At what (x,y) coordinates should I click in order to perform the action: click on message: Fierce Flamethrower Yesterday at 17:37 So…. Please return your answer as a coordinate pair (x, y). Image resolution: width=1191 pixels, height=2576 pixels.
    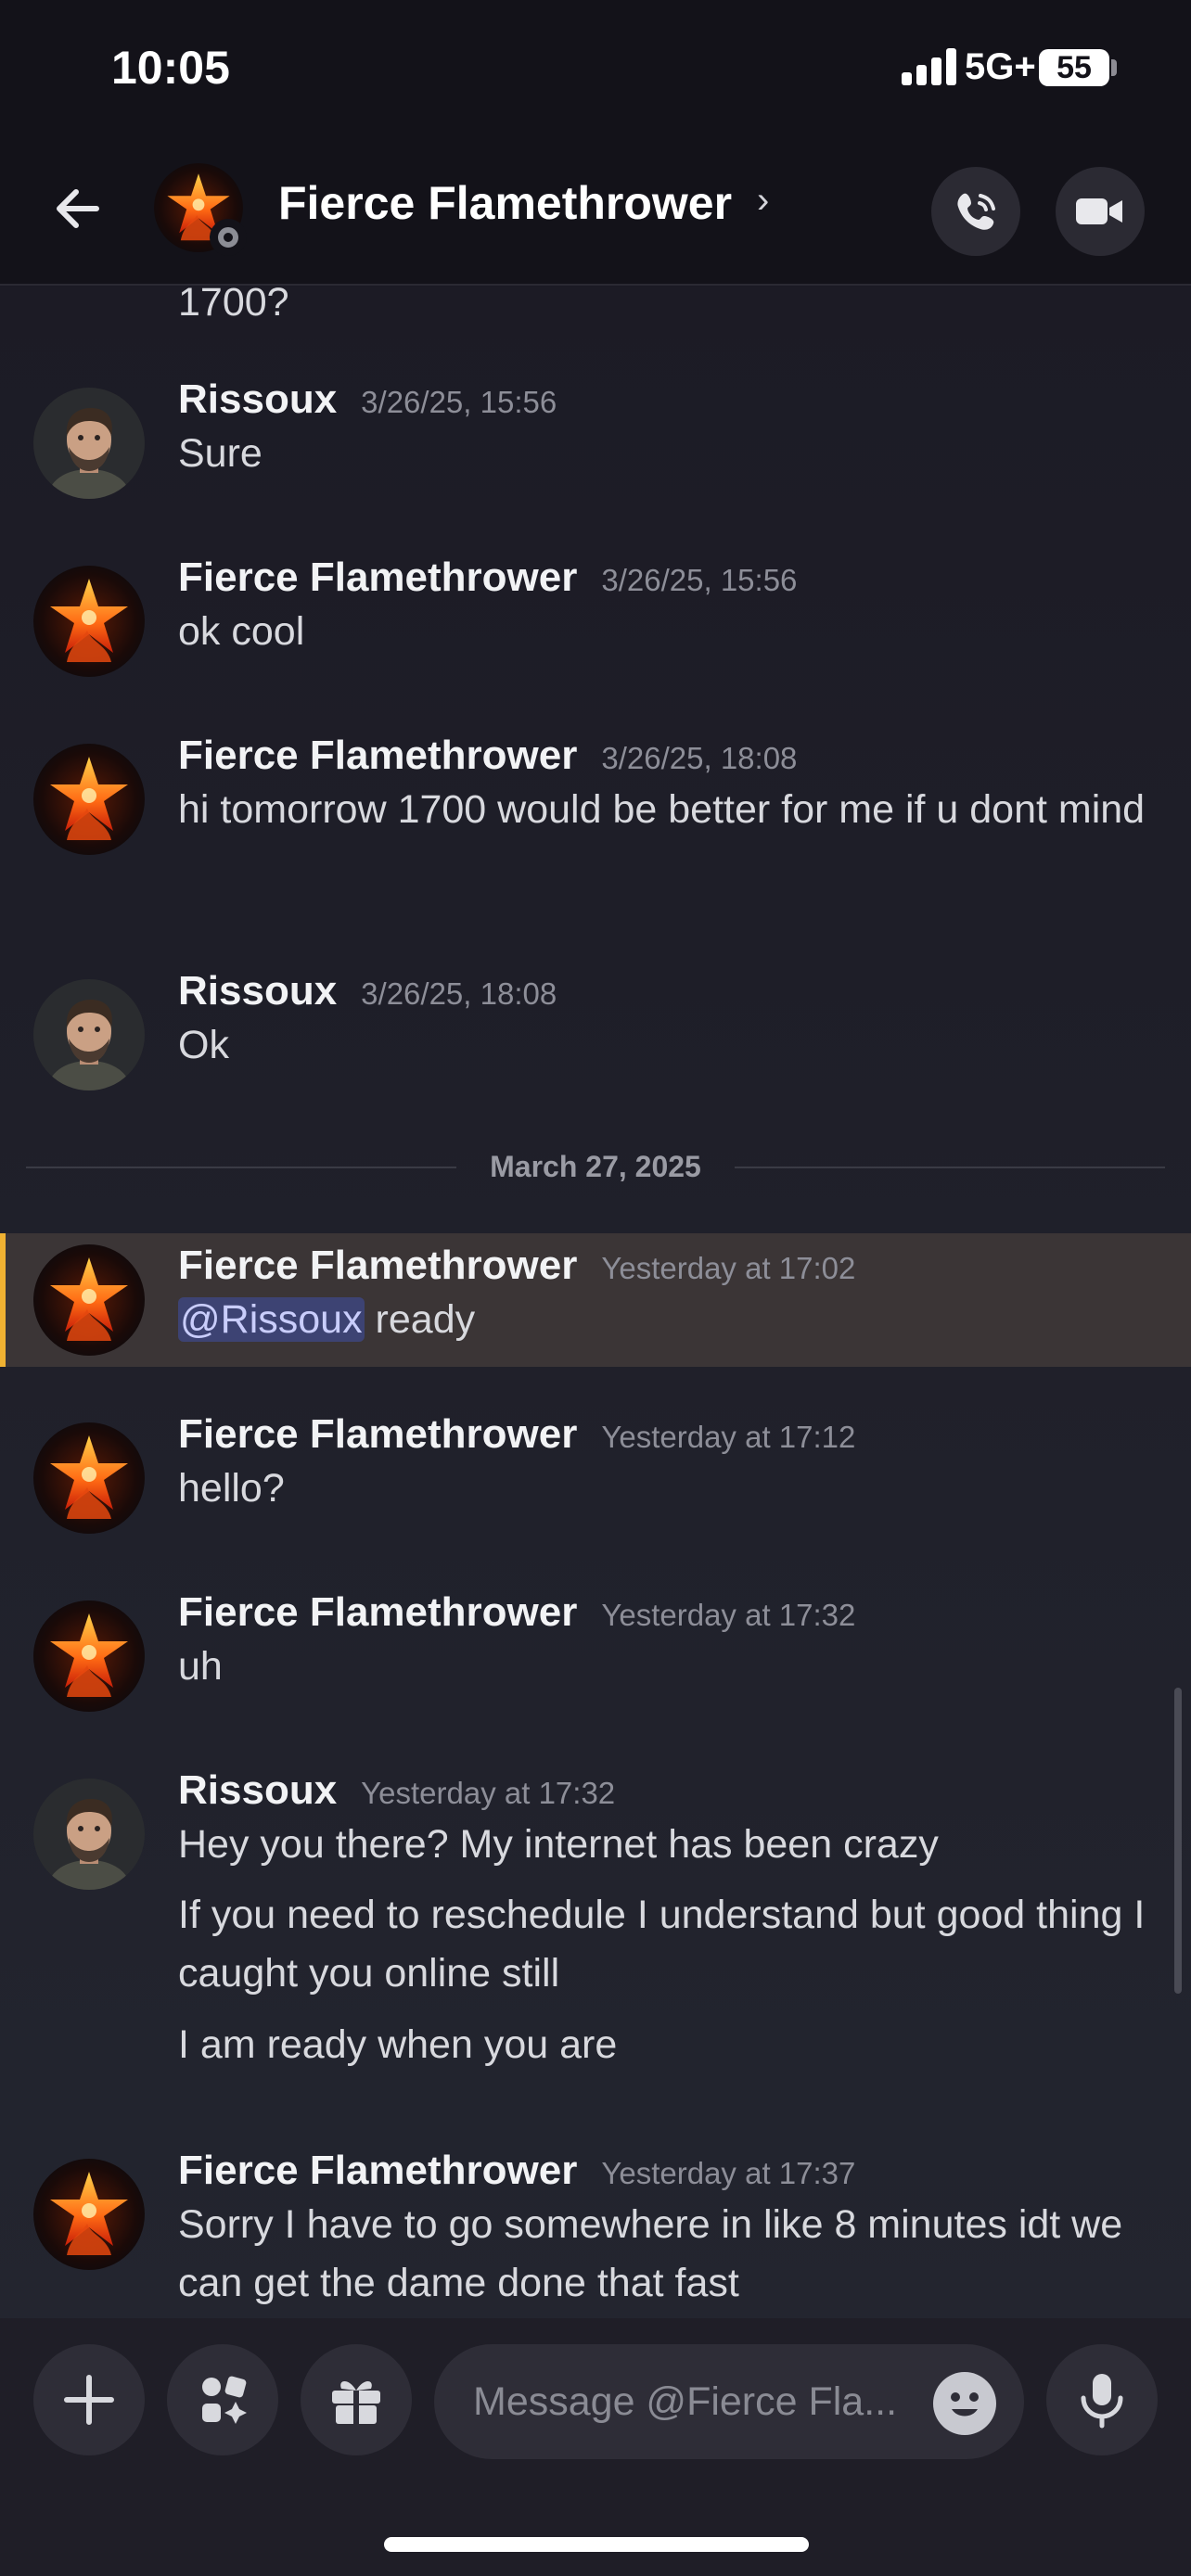
    Looking at the image, I should click on (595, 2233).